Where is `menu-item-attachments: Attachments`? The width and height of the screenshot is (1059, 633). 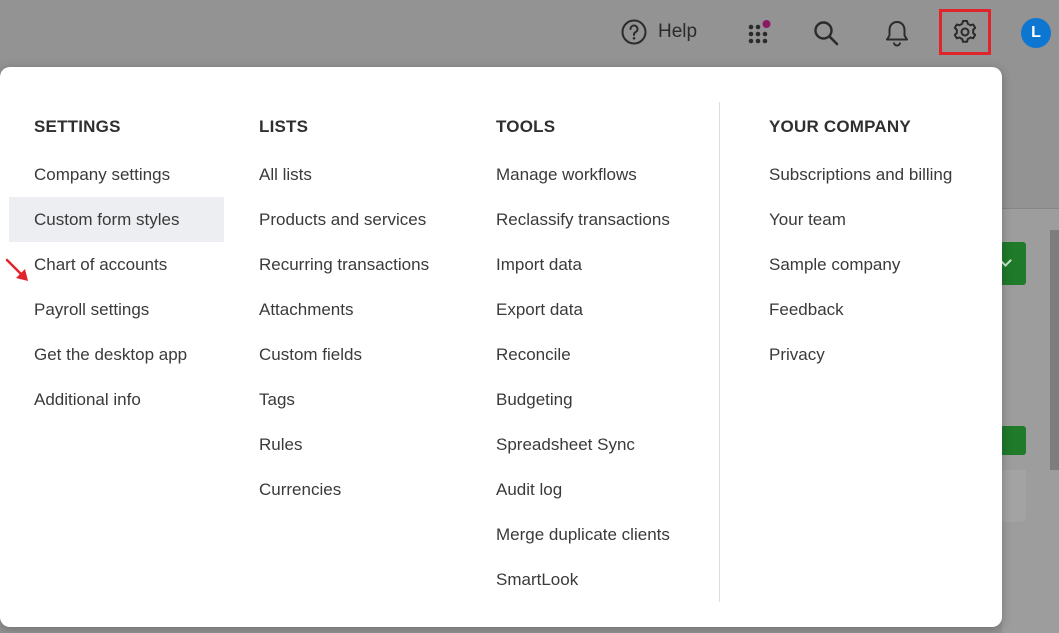
menu-item-attachments: Attachments is located at coordinates (349, 309).